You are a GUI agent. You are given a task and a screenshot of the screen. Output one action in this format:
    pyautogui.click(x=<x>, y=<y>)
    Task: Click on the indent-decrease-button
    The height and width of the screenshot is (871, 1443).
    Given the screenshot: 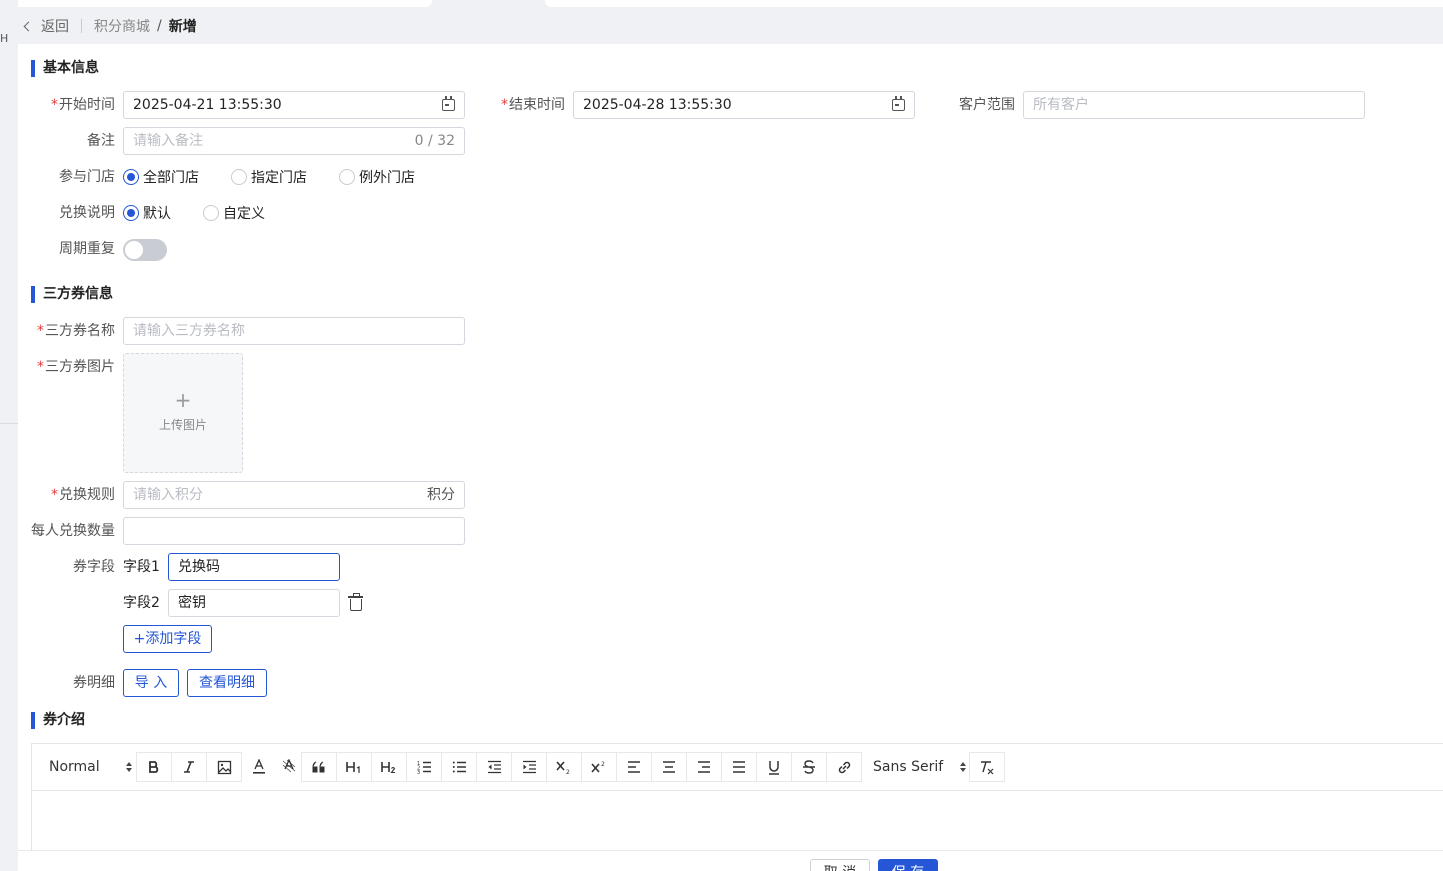 What is the action you would take?
    pyautogui.click(x=494, y=767)
    